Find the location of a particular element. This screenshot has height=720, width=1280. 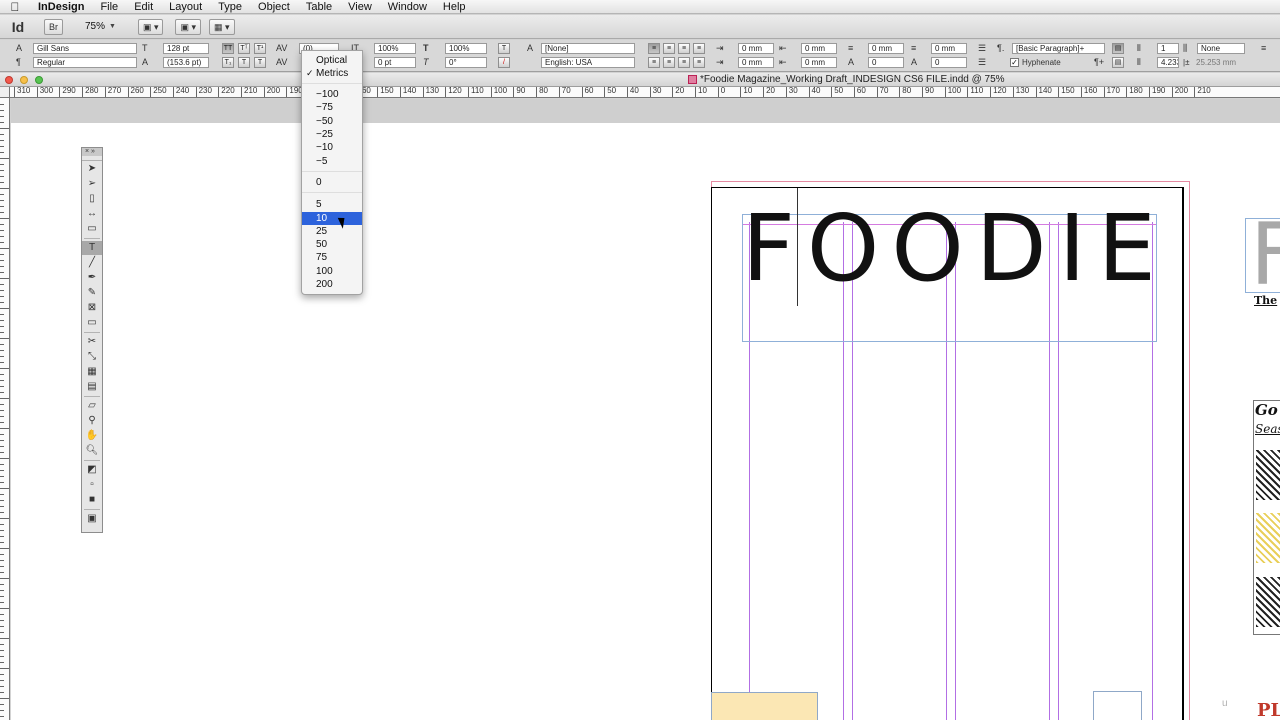

left-indent-field: 0 mm is located at coordinates (756, 48).